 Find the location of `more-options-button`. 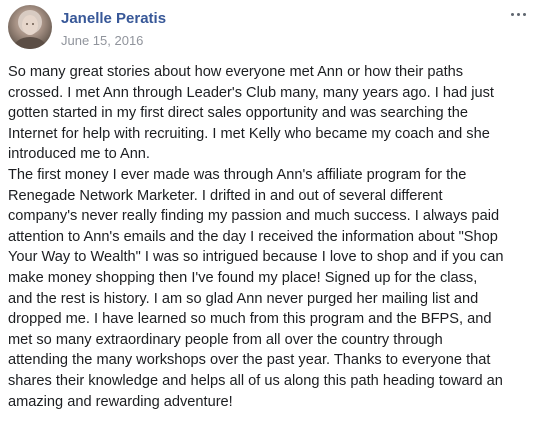

more-options-button is located at coordinates (518, 14).